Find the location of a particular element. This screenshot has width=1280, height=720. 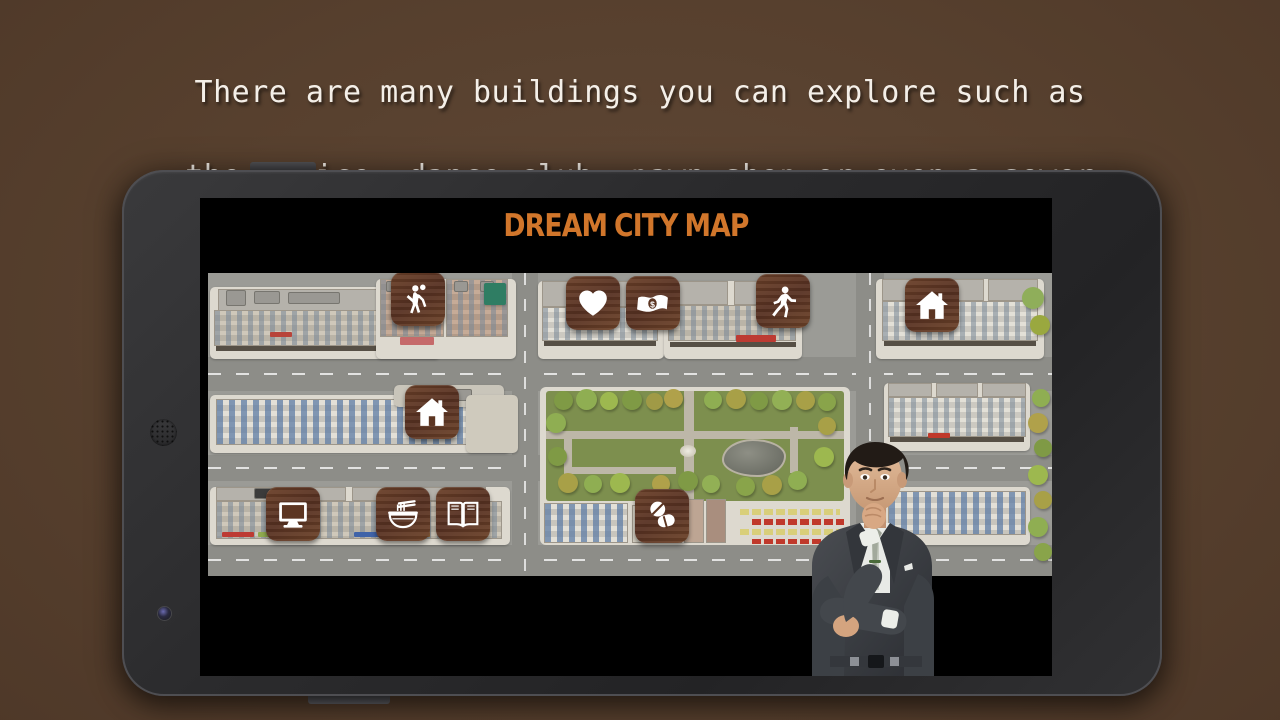

poi-library is located at coordinates (463, 514).